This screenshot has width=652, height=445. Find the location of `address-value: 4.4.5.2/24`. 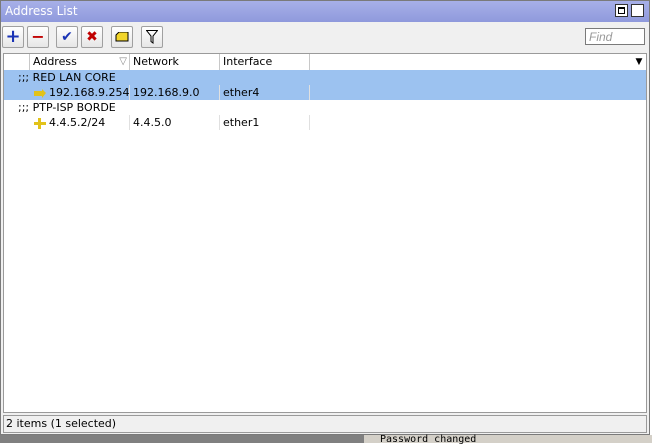

address-value: 4.4.5.2/24 is located at coordinates (77, 122).